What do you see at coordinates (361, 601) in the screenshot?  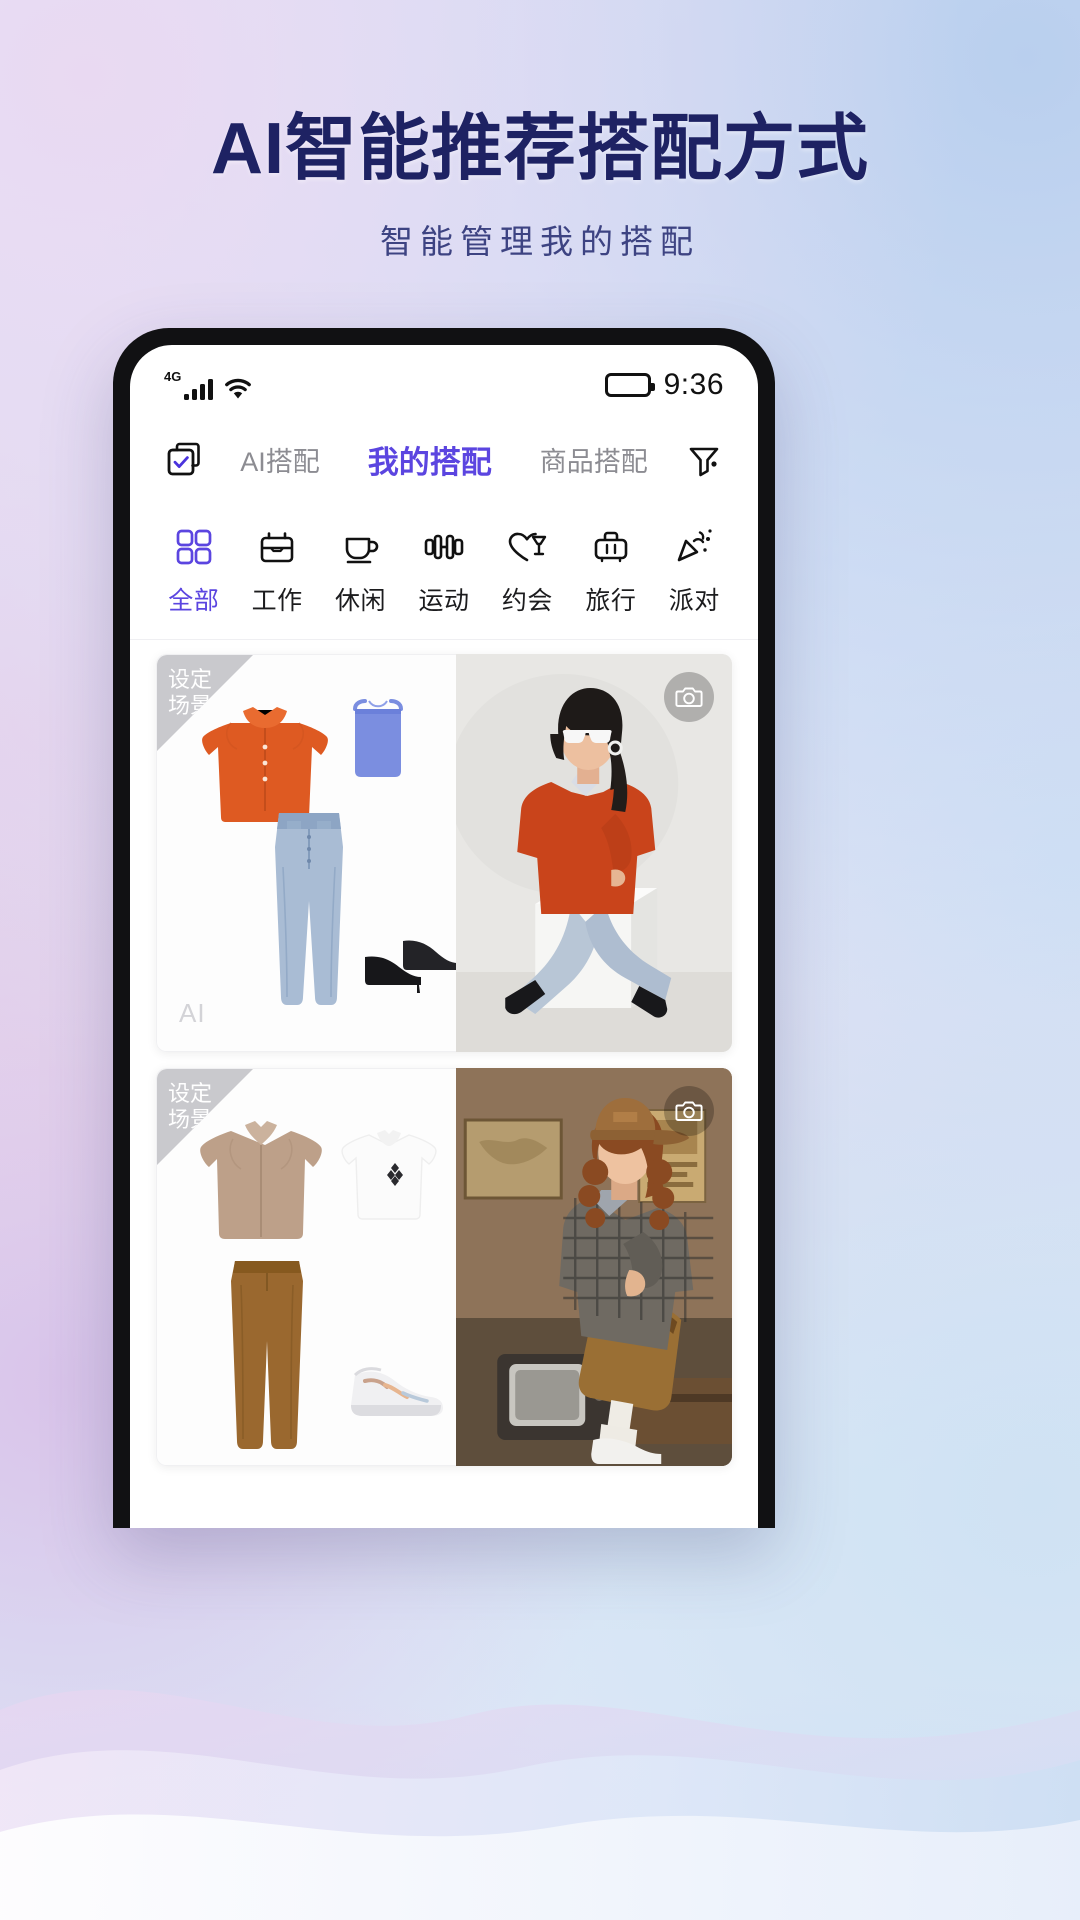 I see `category-casual-label: 休闲` at bounding box center [361, 601].